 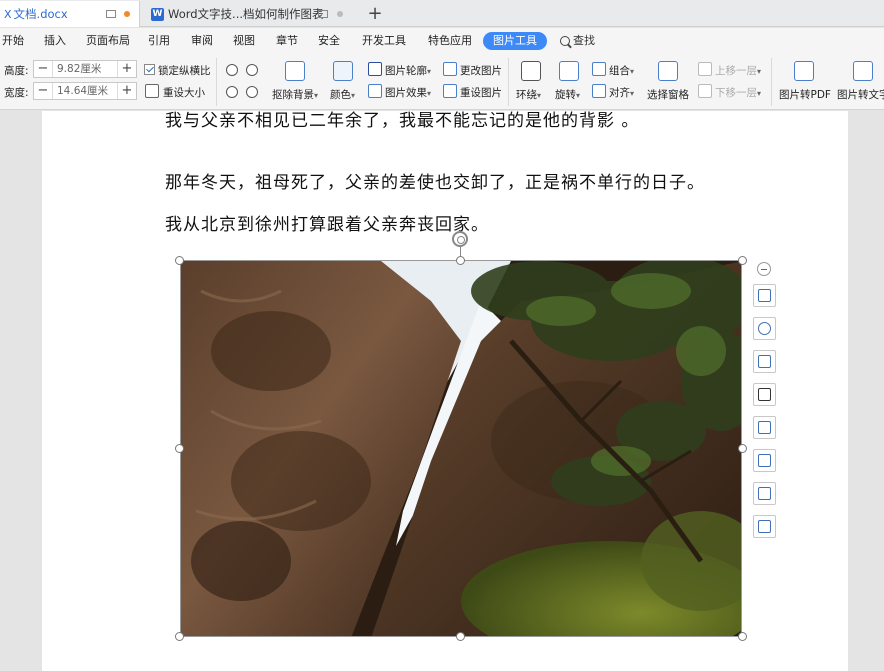 I want to click on collapse-toolbar-icon, so click(x=764, y=269).